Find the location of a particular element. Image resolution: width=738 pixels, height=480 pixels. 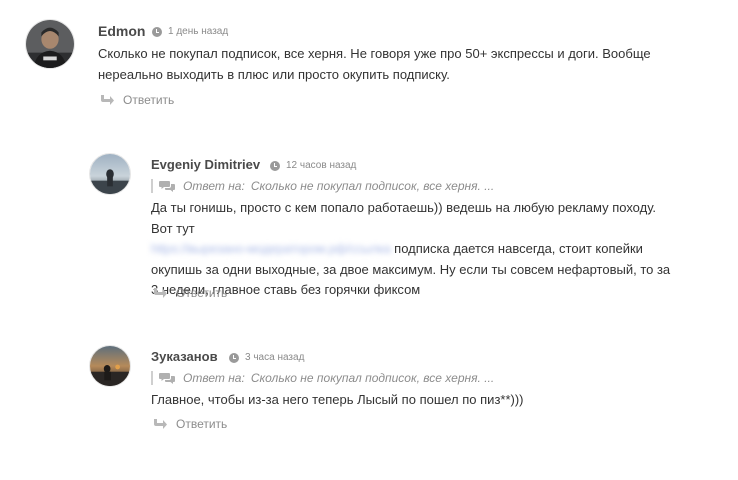

comment-author: Зуказанов is located at coordinates (184, 356).